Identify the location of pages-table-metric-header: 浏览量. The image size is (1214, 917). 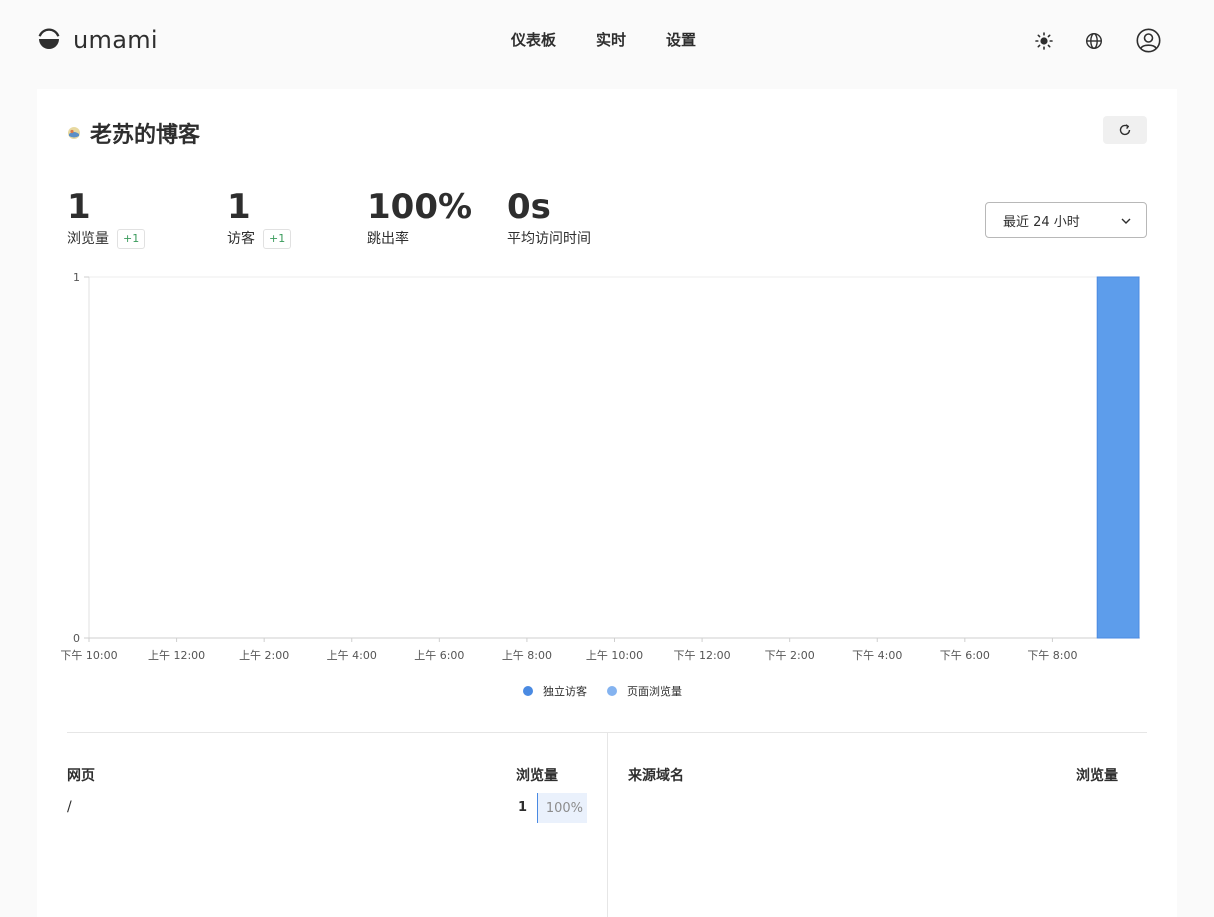
(537, 776).